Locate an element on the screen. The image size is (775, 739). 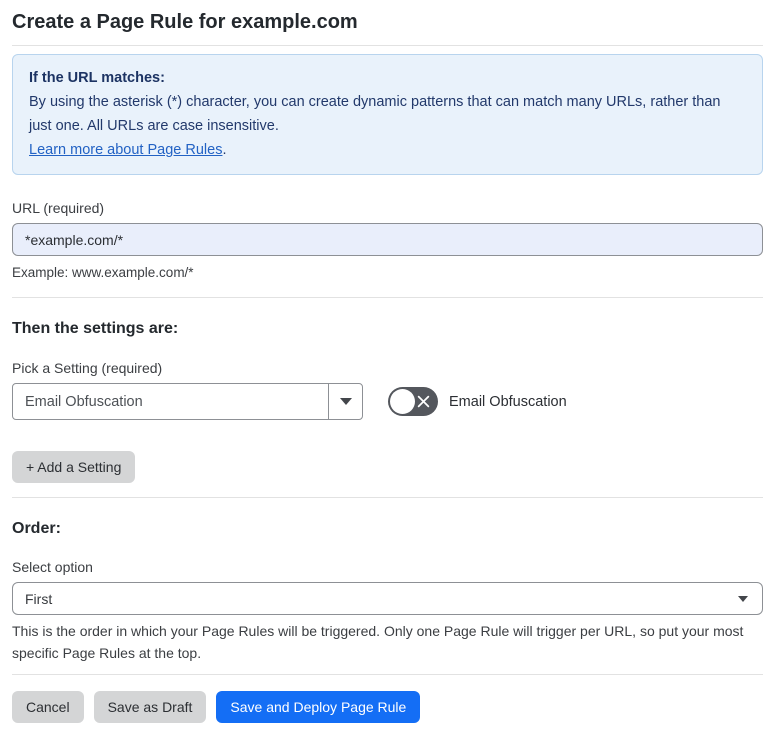
info-box-heading: If the URL matches: is located at coordinates (97, 78).